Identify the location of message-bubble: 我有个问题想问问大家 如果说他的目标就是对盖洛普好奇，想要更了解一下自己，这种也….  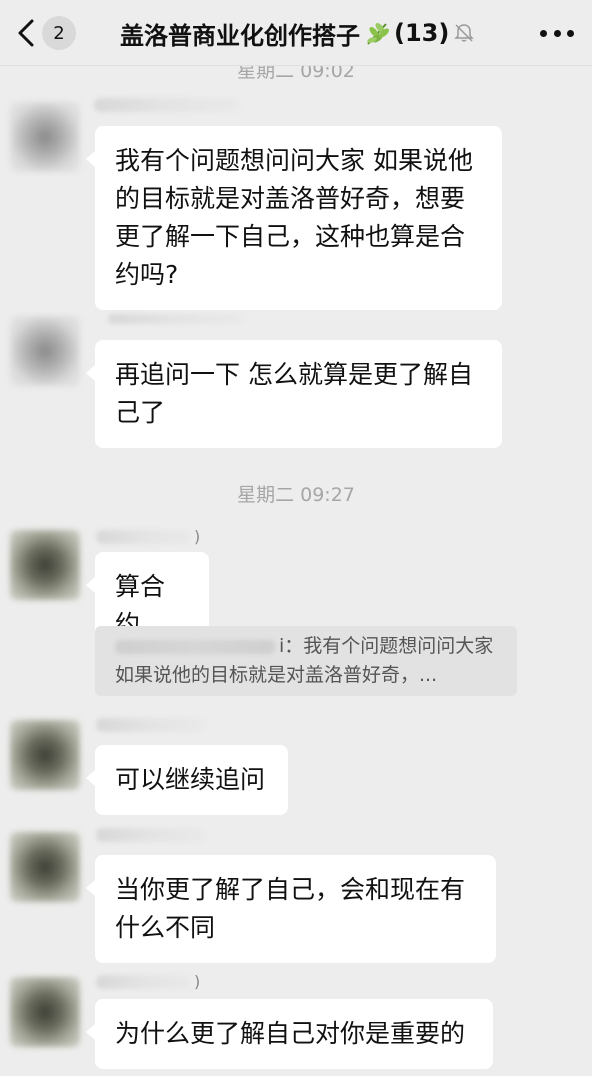
(294, 218).